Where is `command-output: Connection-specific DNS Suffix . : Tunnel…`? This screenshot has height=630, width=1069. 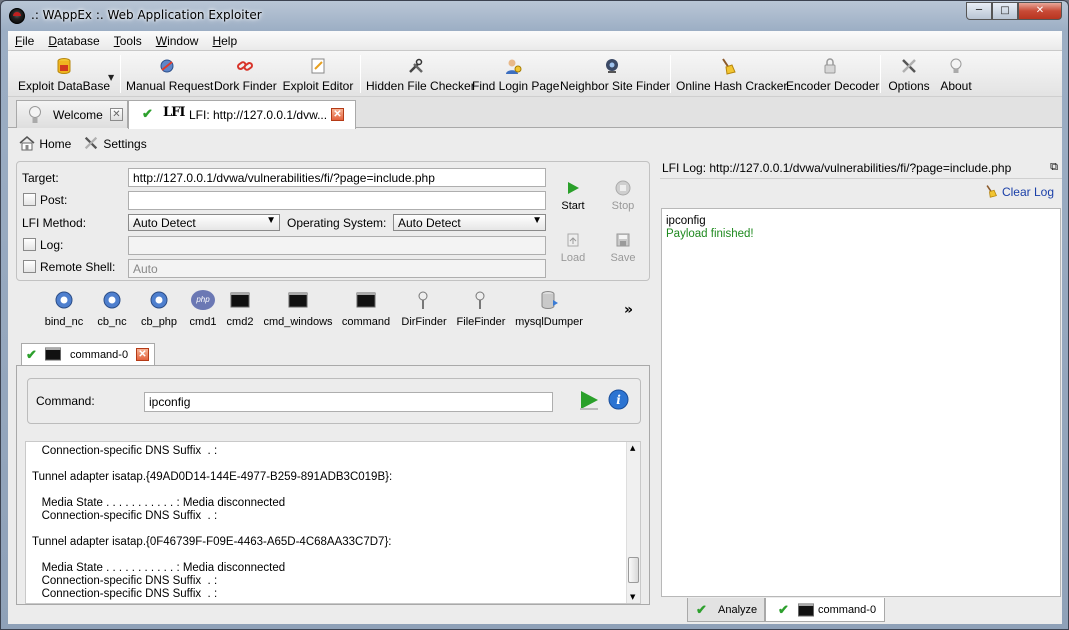 command-output: Connection-specific DNS Suffix . : Tunnel… is located at coordinates (333, 522).